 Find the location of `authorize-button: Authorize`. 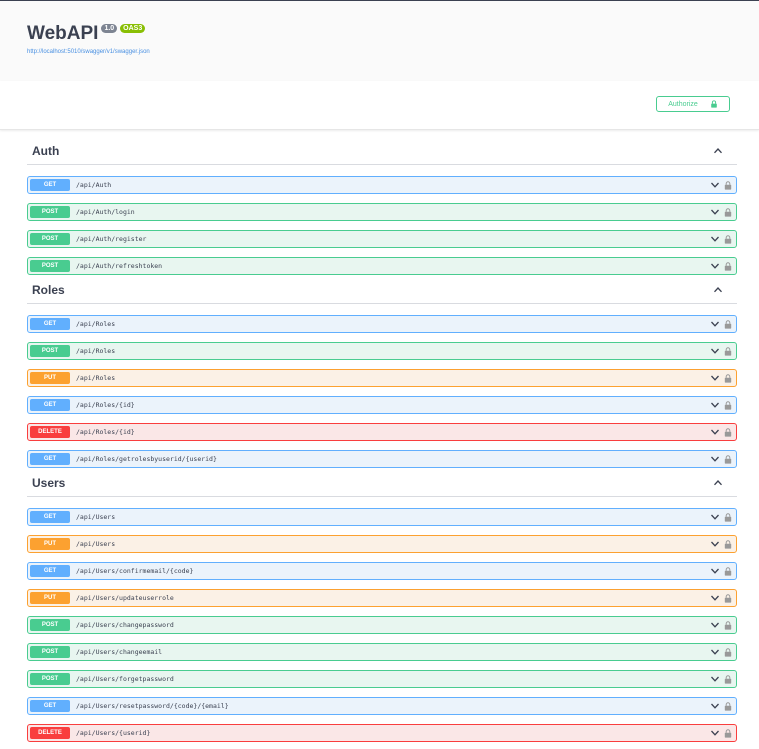

authorize-button: Authorize is located at coordinates (693, 104).